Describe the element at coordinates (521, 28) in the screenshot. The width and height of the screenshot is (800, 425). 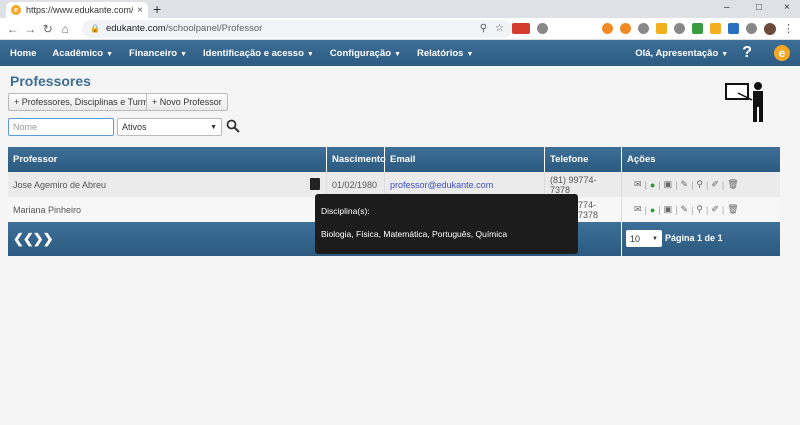
I see `extension-red-icon` at that location.